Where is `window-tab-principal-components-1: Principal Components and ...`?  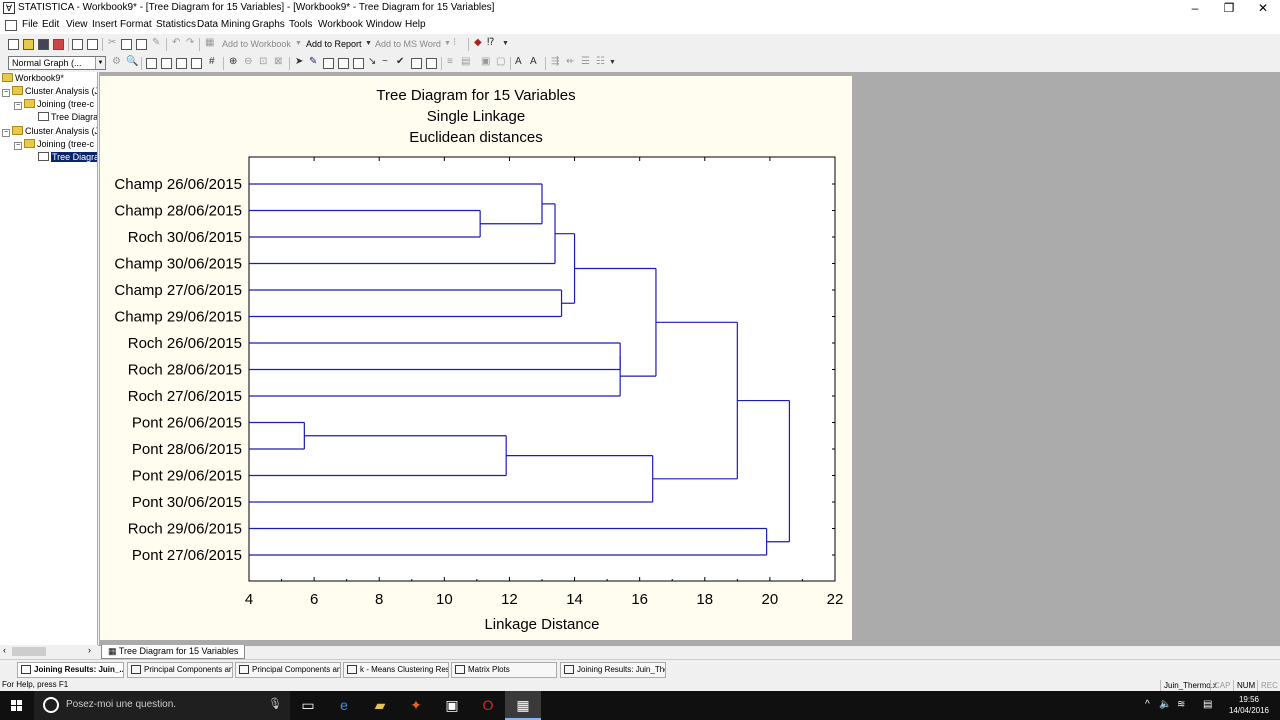 window-tab-principal-components-1: Principal Components and ... is located at coordinates (180, 670).